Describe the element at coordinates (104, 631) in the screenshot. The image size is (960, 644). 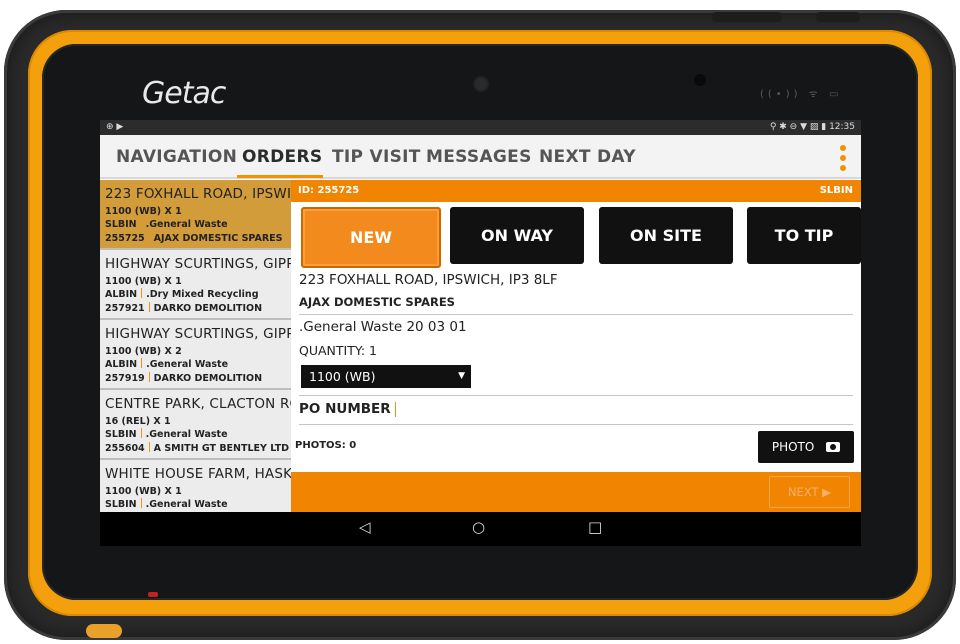
I see `hardware-bottom-button` at that location.